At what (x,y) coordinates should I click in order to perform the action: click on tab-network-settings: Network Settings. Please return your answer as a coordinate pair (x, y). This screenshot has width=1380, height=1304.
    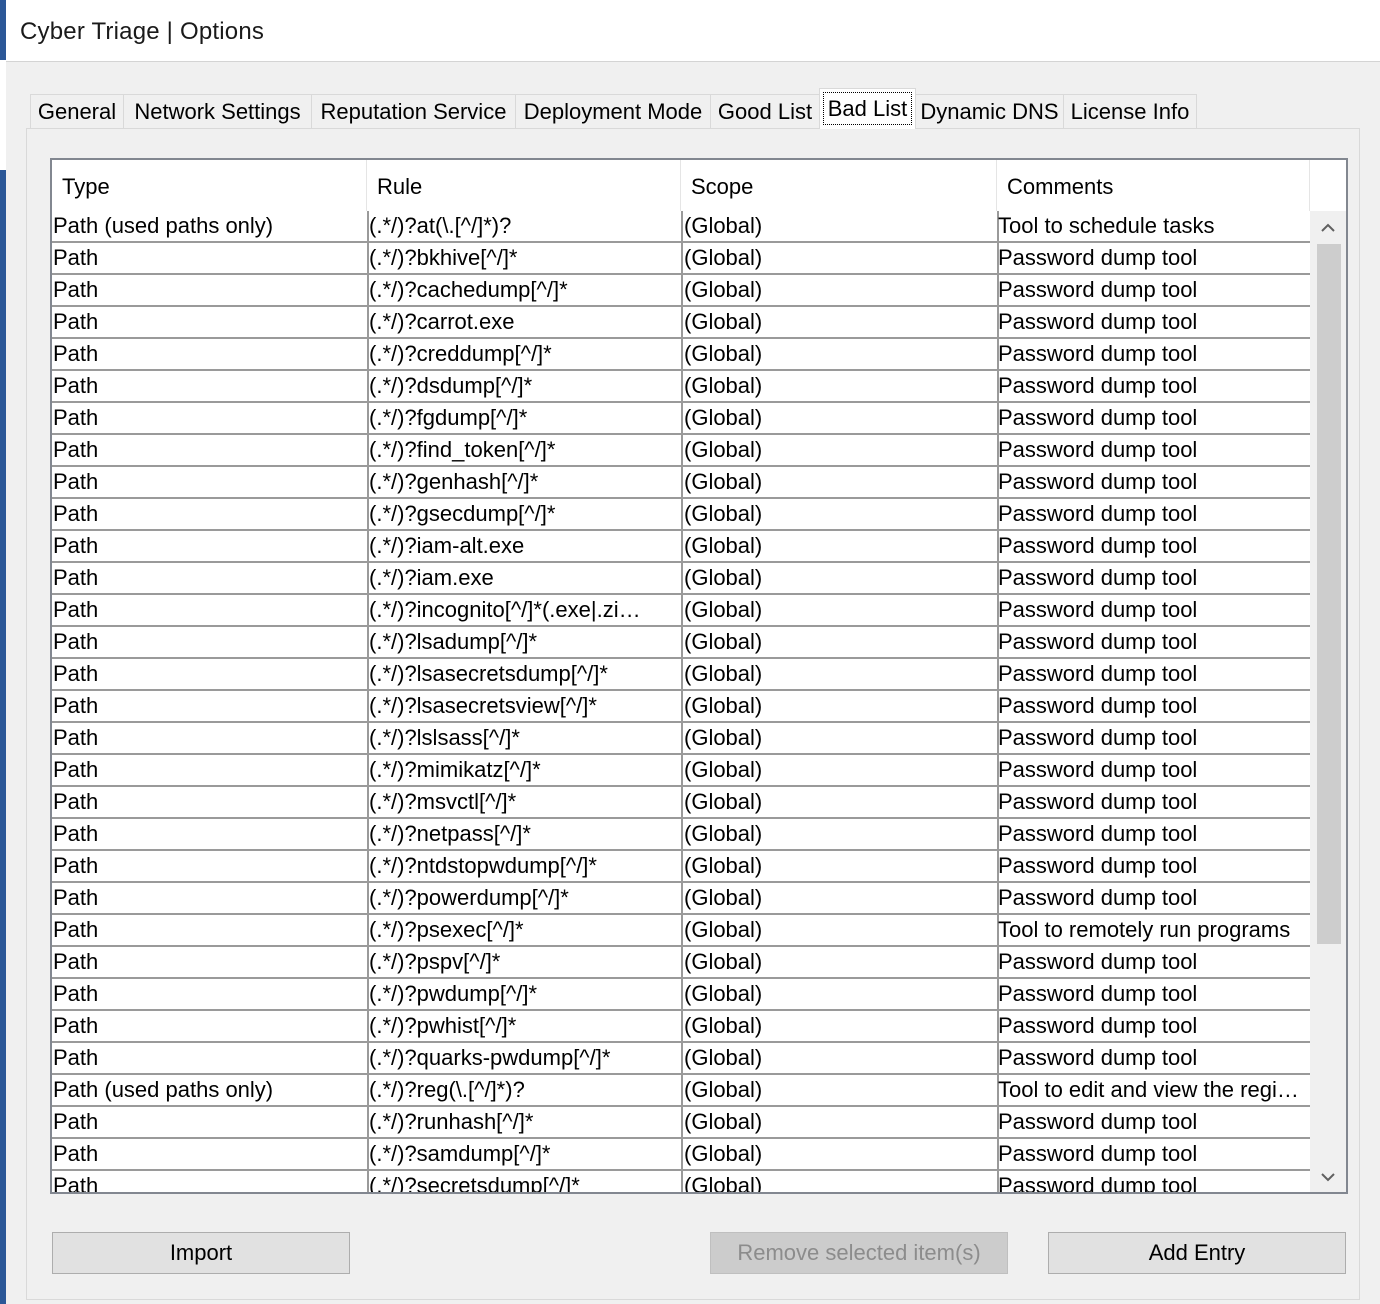
    Looking at the image, I should click on (217, 111).